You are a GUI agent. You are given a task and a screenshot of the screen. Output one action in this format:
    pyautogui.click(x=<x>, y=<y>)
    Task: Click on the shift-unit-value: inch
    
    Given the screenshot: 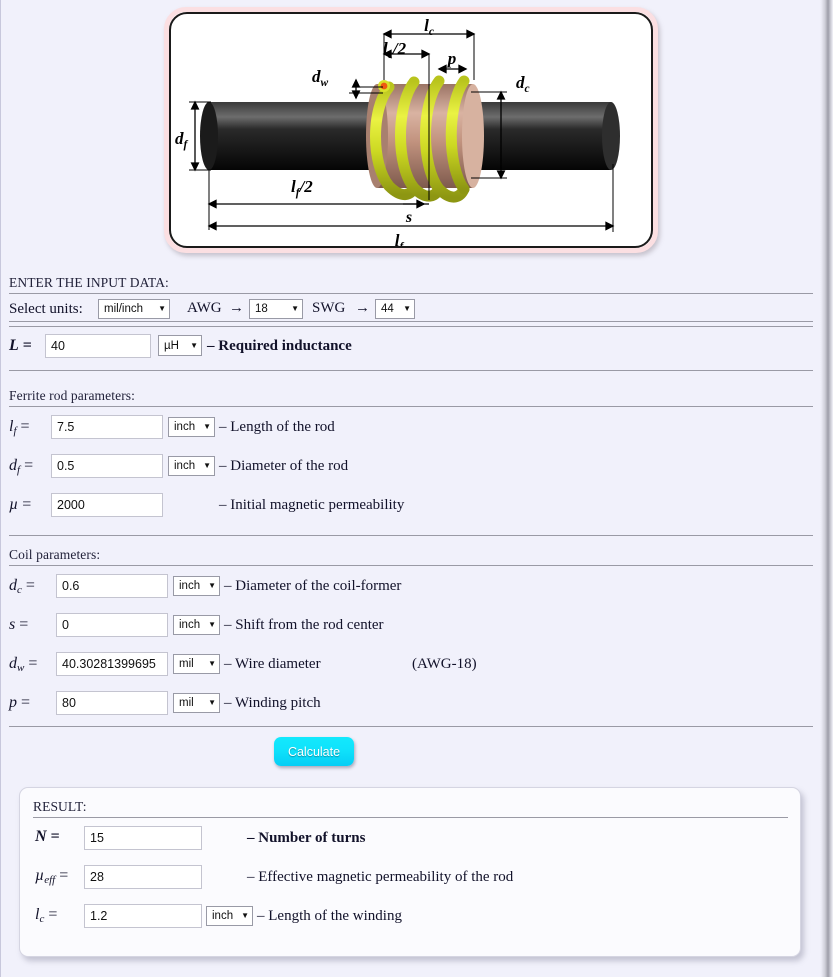 What is the action you would take?
    pyautogui.click(x=190, y=625)
    